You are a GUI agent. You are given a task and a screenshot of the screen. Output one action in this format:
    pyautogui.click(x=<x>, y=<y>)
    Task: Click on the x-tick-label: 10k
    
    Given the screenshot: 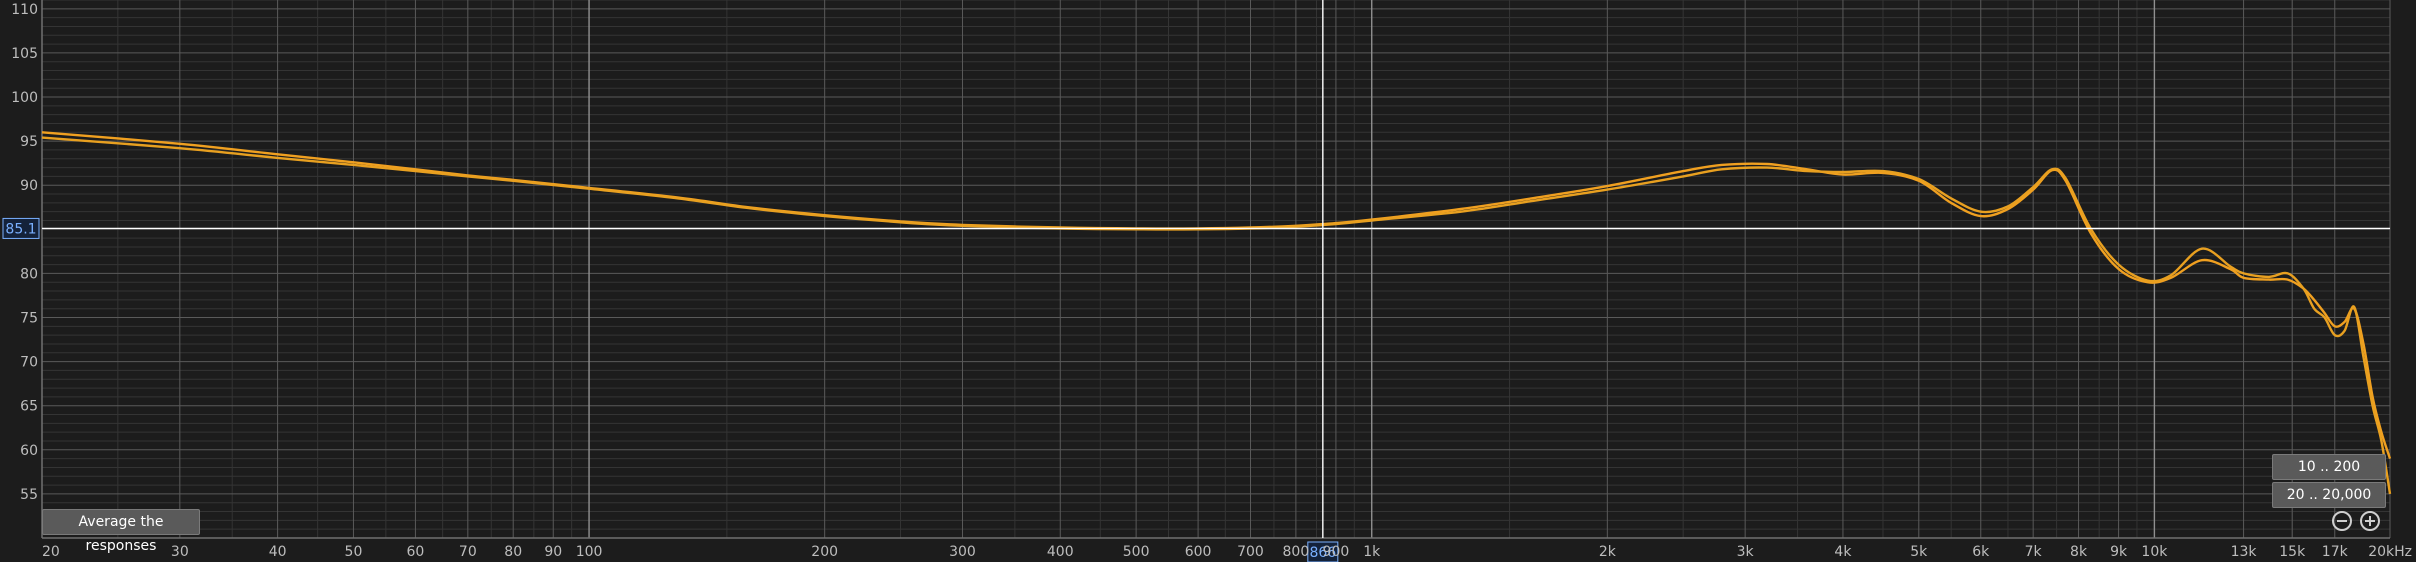 What is the action you would take?
    pyautogui.click(x=2154, y=552)
    